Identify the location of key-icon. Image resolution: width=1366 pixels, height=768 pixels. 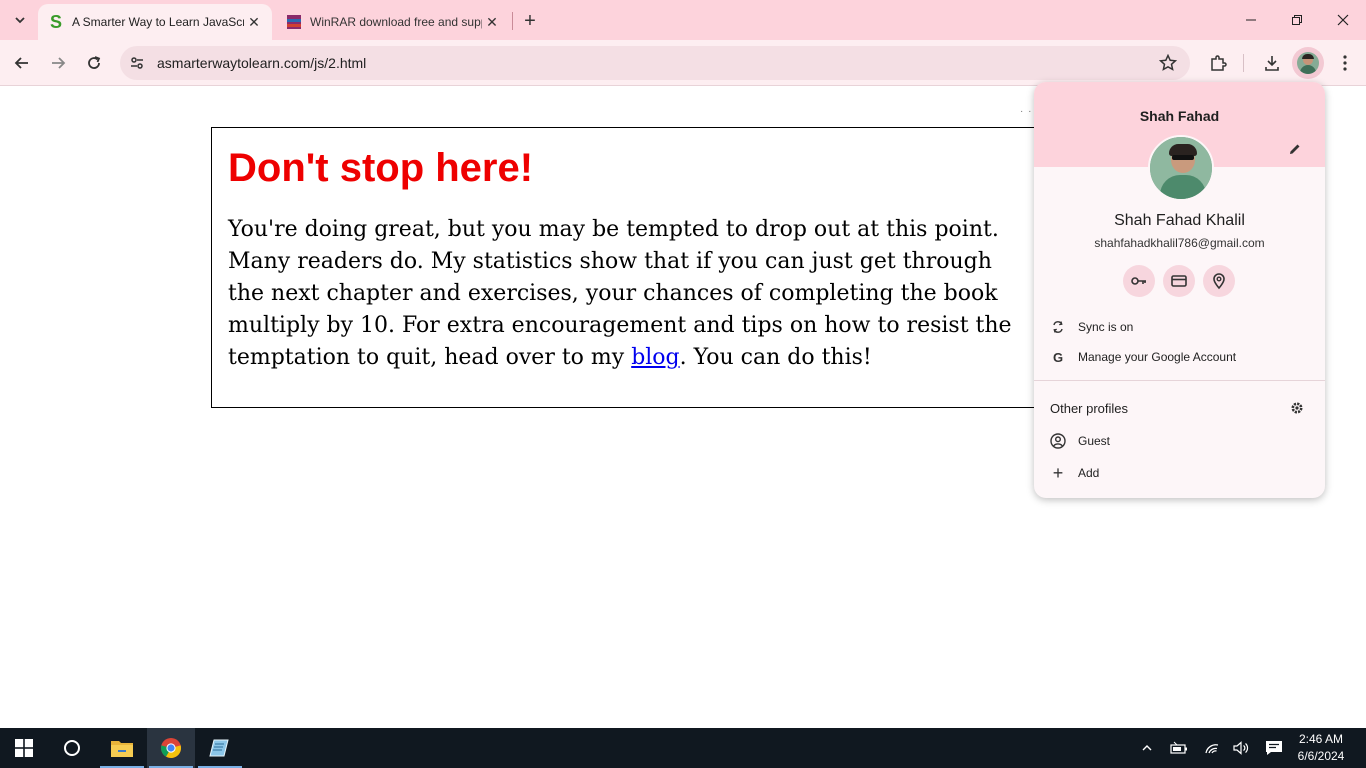
(1138, 281).